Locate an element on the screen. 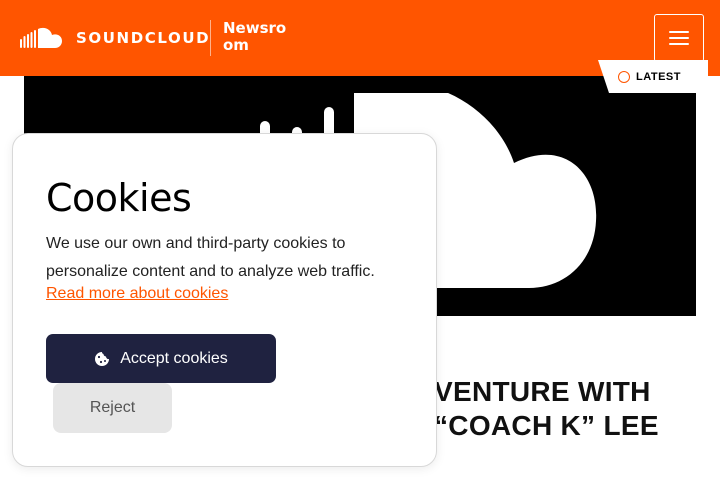 The width and height of the screenshot is (720, 480). hamburger-menu-icon is located at coordinates (679, 38).